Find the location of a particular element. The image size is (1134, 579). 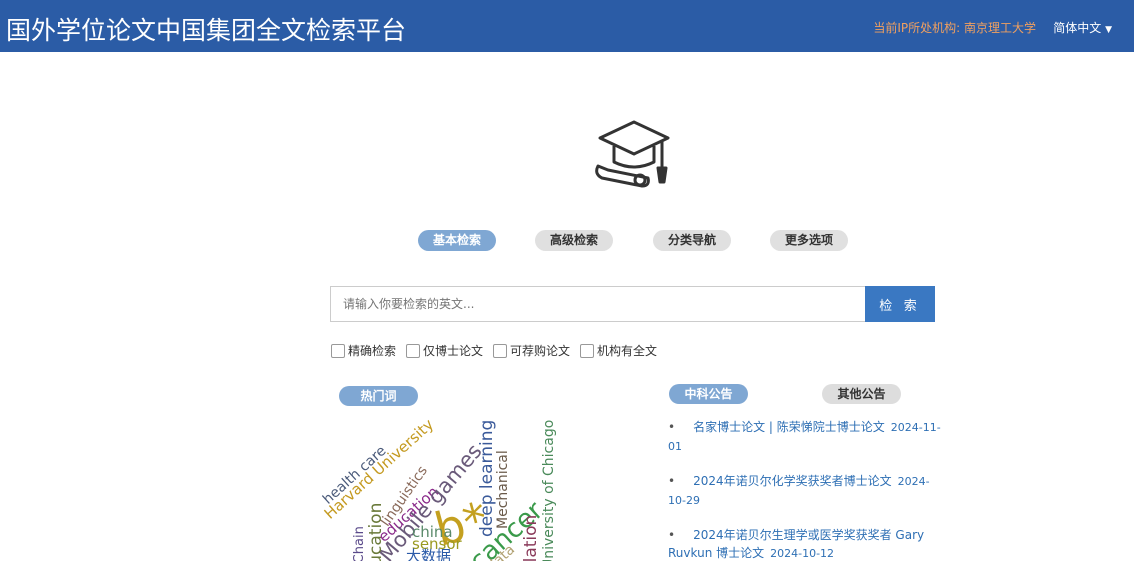

option-label: 可荐购论文 is located at coordinates (540, 351).